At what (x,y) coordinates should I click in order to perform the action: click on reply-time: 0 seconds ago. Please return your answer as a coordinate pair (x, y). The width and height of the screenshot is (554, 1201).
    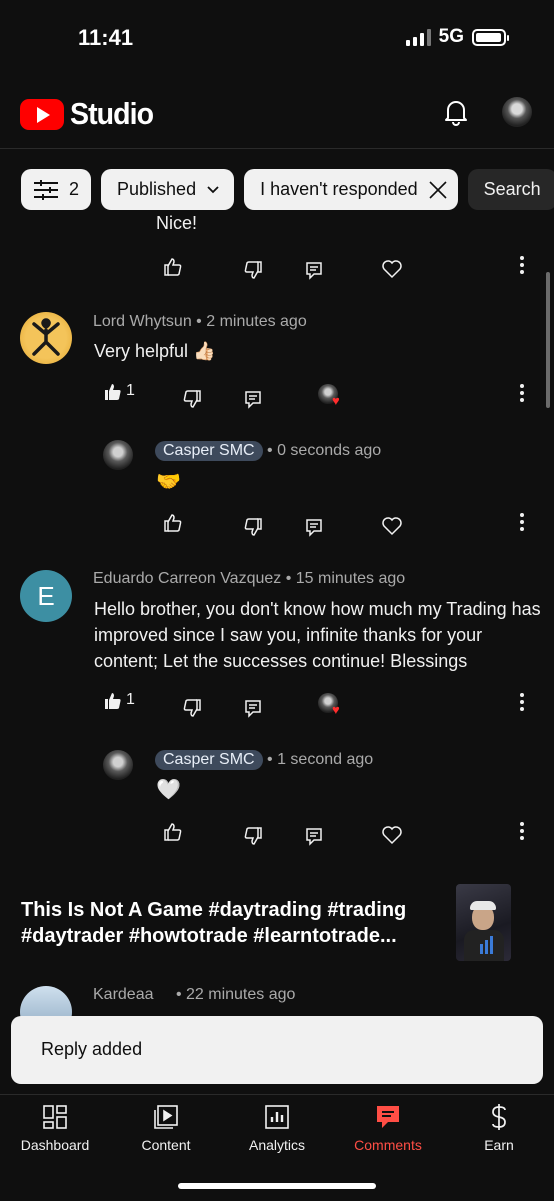
    Looking at the image, I should click on (329, 450).